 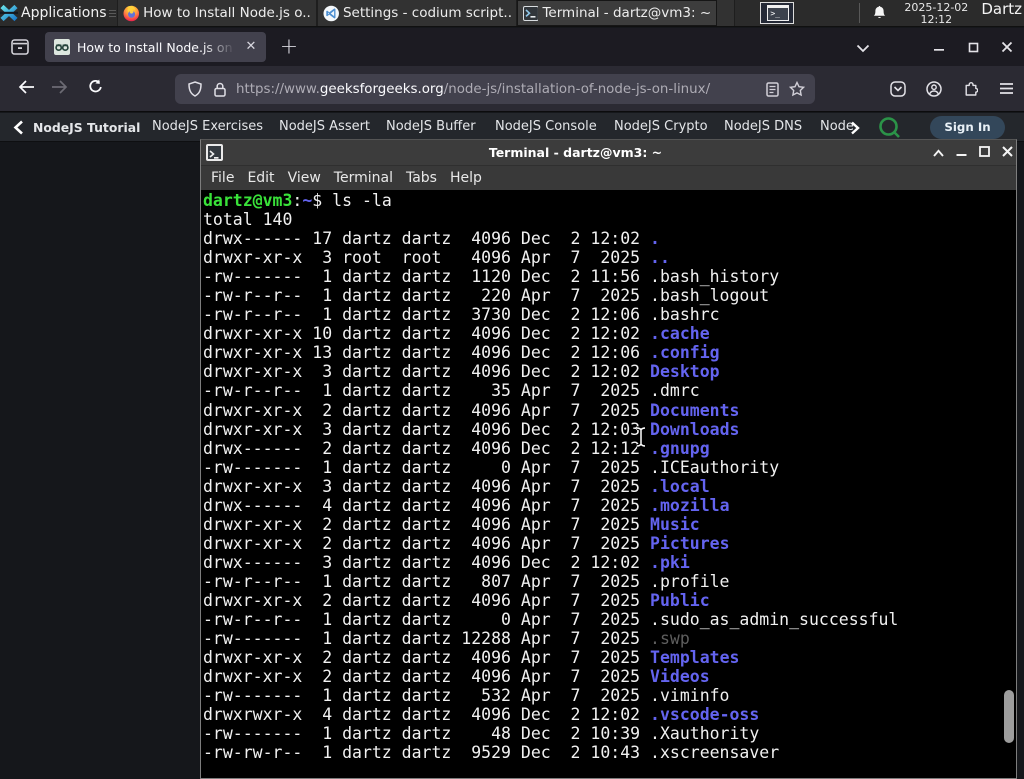 I want to click on subnav-item: NodeJS Tutorial, so click(x=86, y=127).